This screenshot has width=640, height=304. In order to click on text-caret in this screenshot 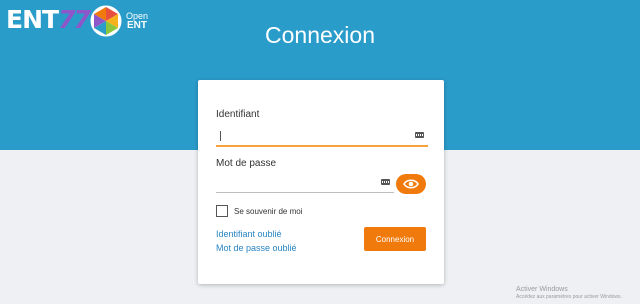, I will do `click(220, 136)`.